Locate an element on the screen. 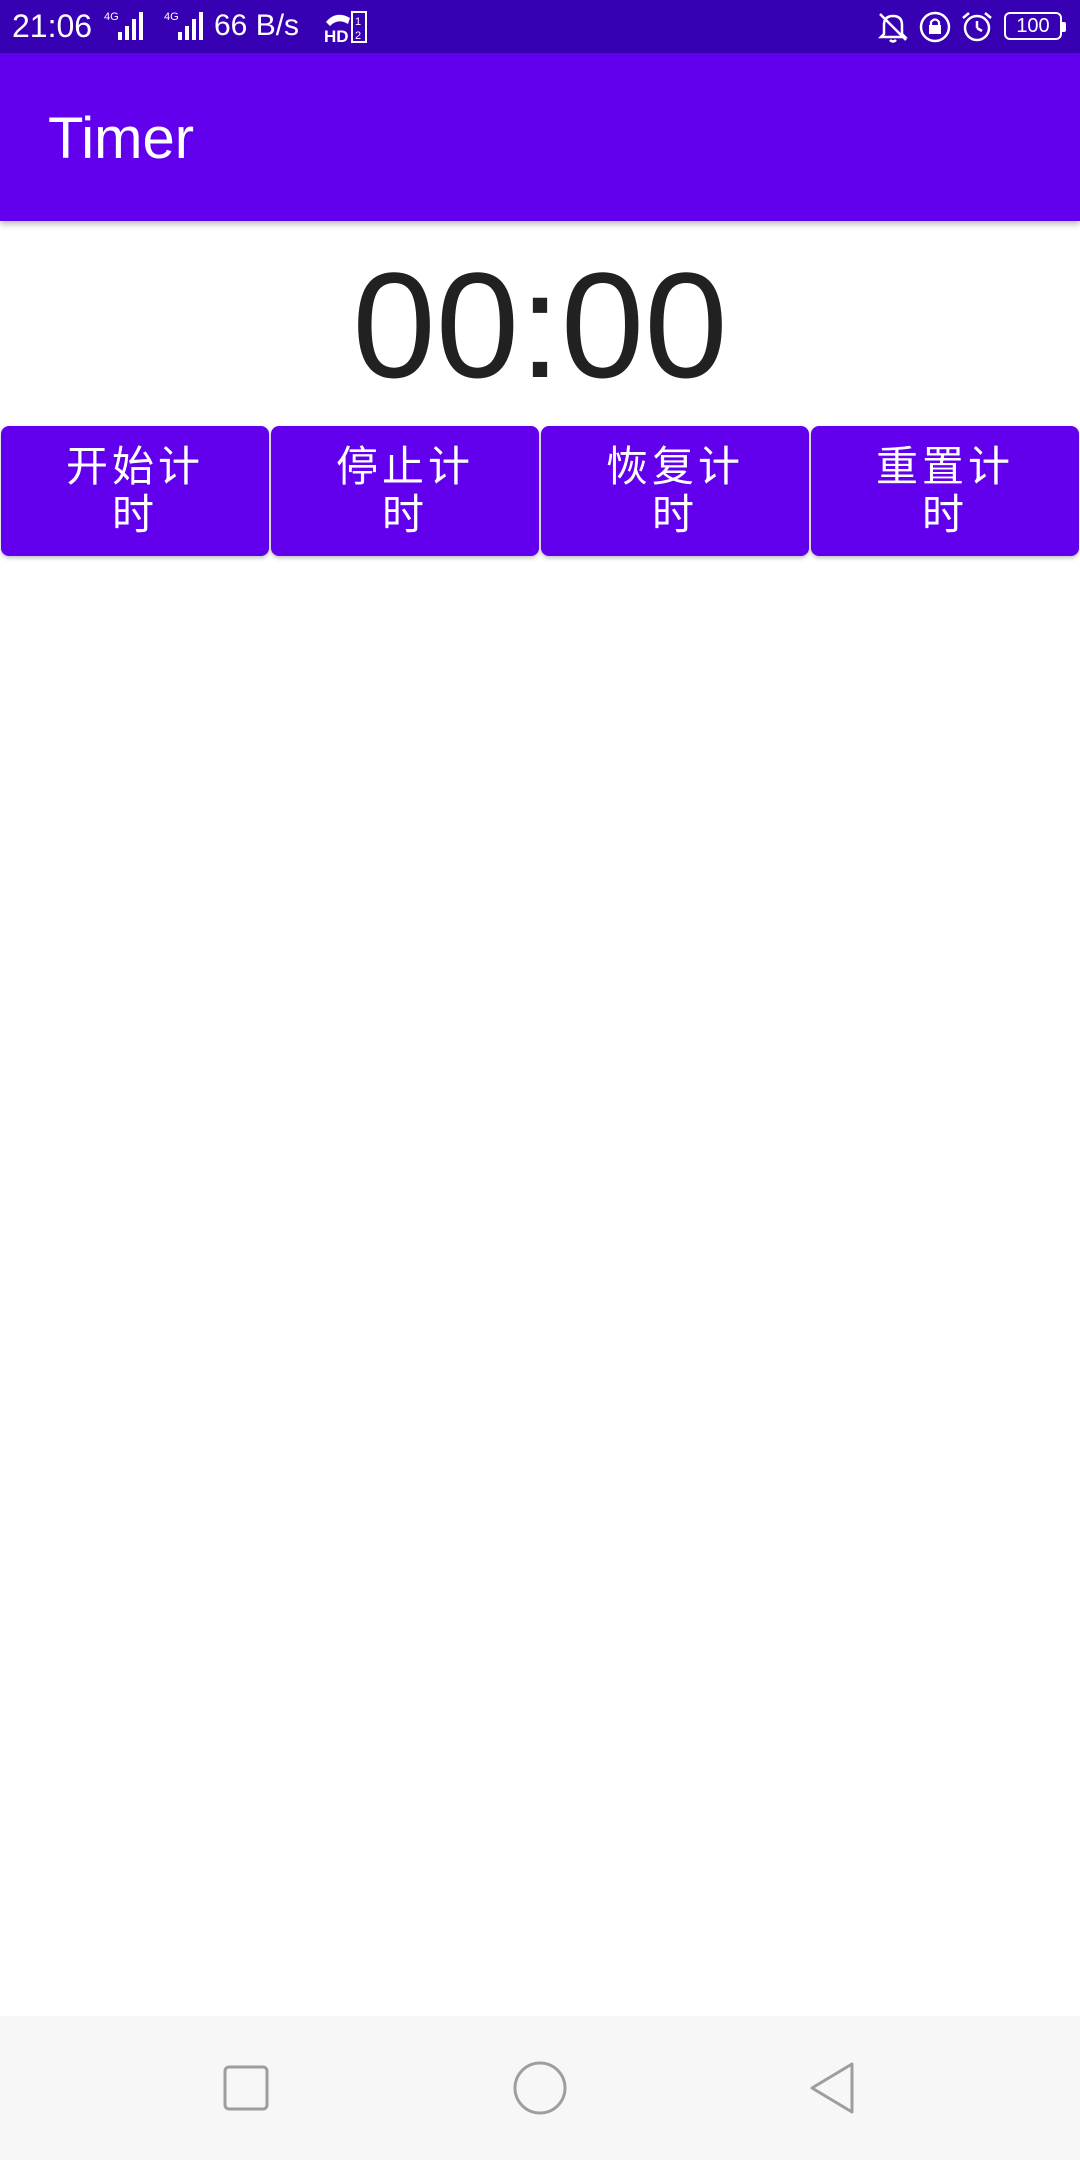  app-title: Timer is located at coordinates (121, 138).